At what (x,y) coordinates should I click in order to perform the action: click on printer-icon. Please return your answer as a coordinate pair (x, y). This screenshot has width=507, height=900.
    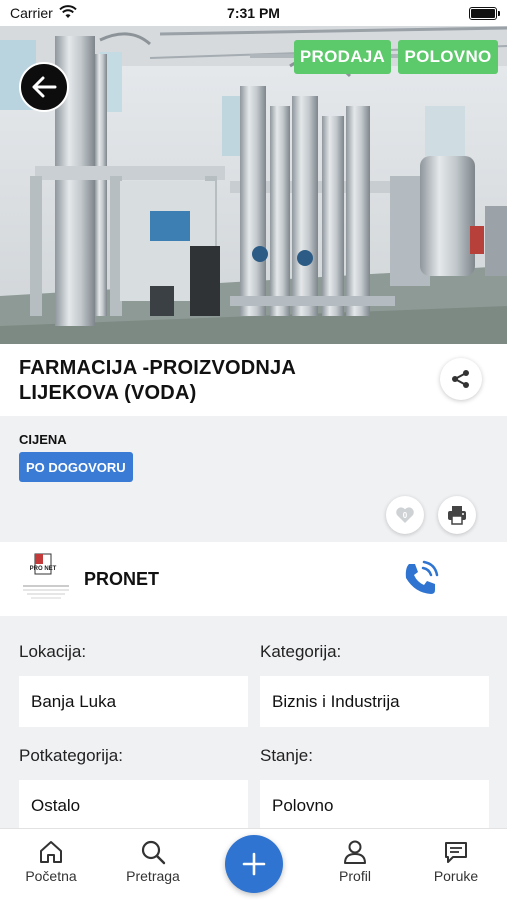
    Looking at the image, I should click on (457, 515).